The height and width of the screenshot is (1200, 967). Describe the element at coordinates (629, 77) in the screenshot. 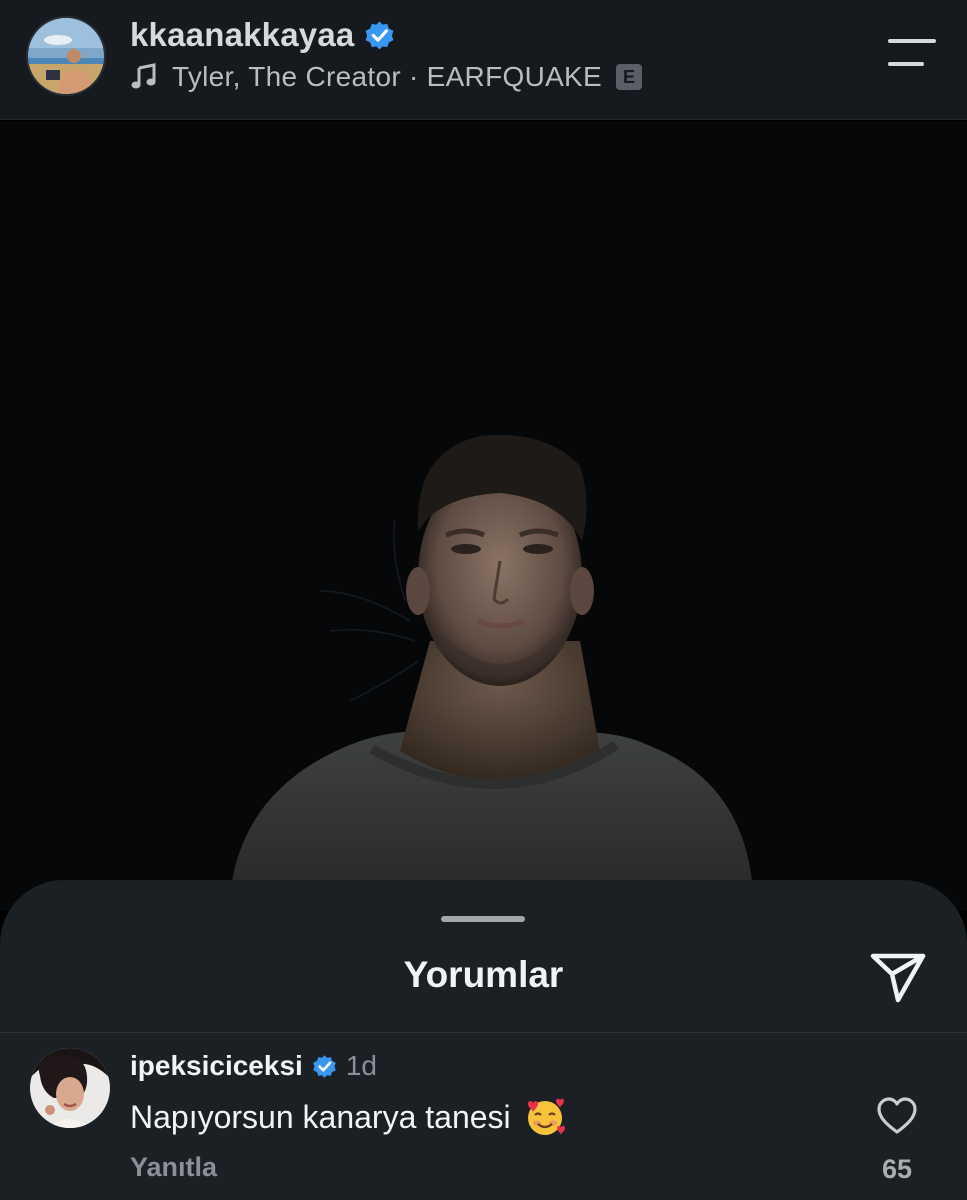

I see `explicit-badge: E` at that location.